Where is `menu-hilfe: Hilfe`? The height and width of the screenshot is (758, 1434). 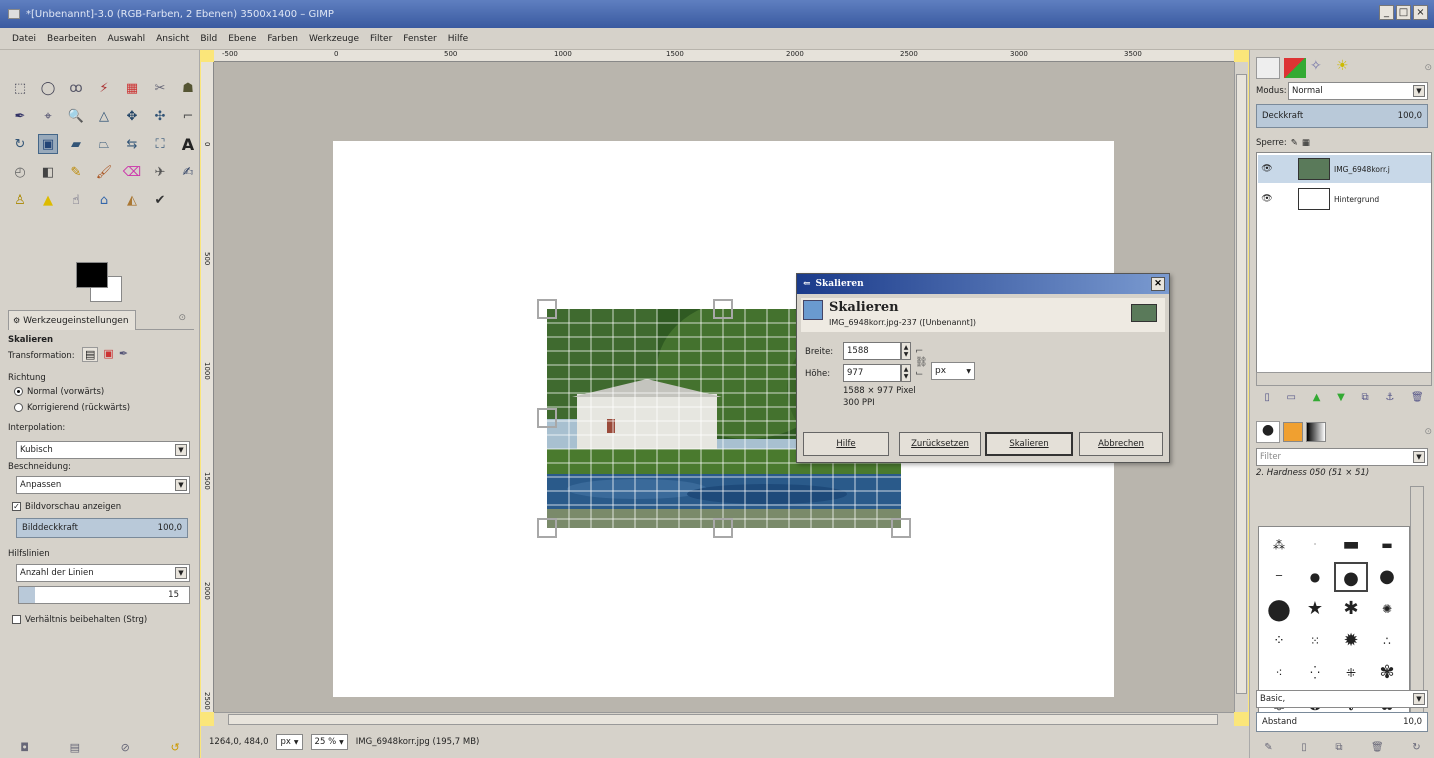 menu-hilfe: Hilfe is located at coordinates (458, 39).